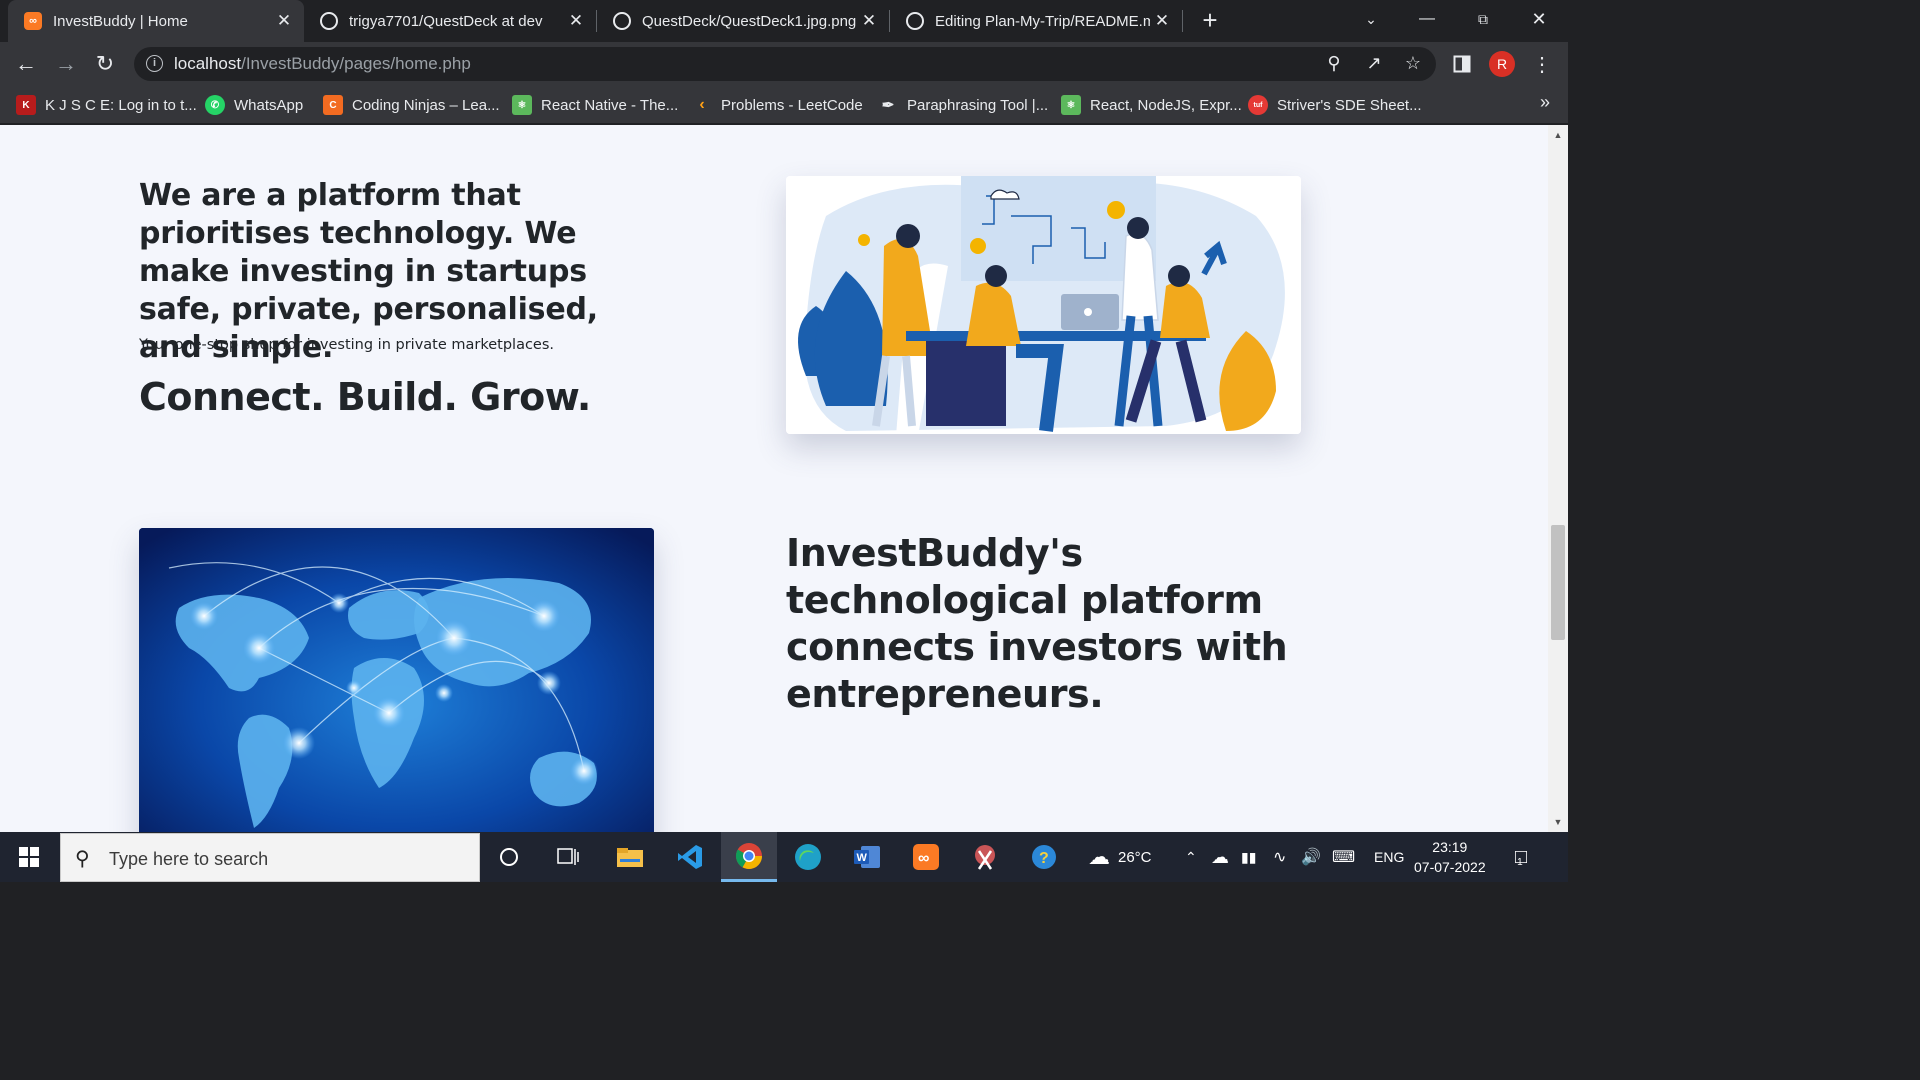 This screenshot has width=1920, height=1080. Describe the element at coordinates (743, 21) in the screenshot. I see `tab-questdeck-image: QuestDeck/QuestDeck1.jpg.png ✕` at that location.